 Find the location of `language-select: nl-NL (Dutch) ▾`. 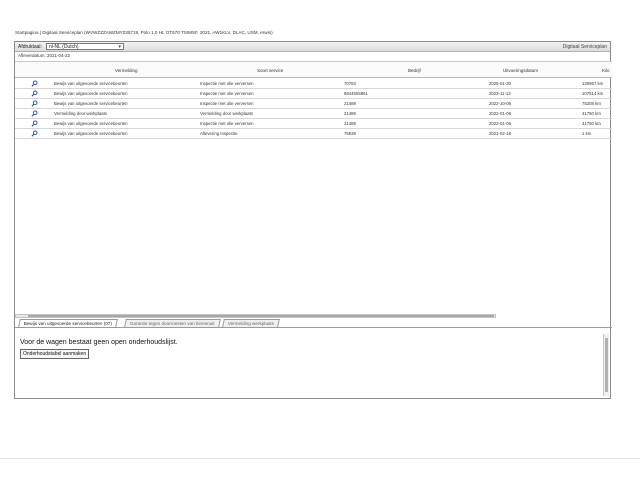

language-select: nl-NL (Dutch) ▾ is located at coordinates (85, 46).